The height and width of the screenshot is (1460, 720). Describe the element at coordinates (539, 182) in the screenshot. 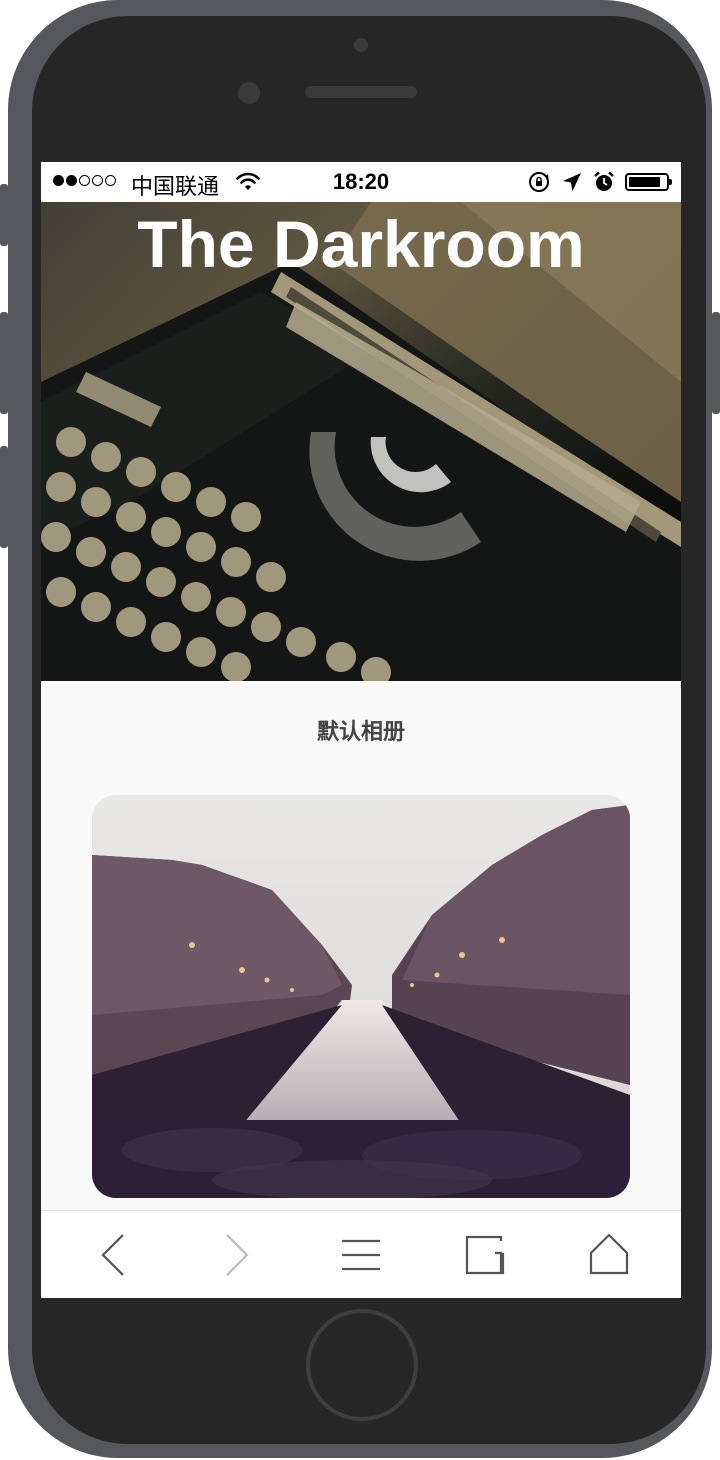

I see `orientation-lock-icon` at that location.